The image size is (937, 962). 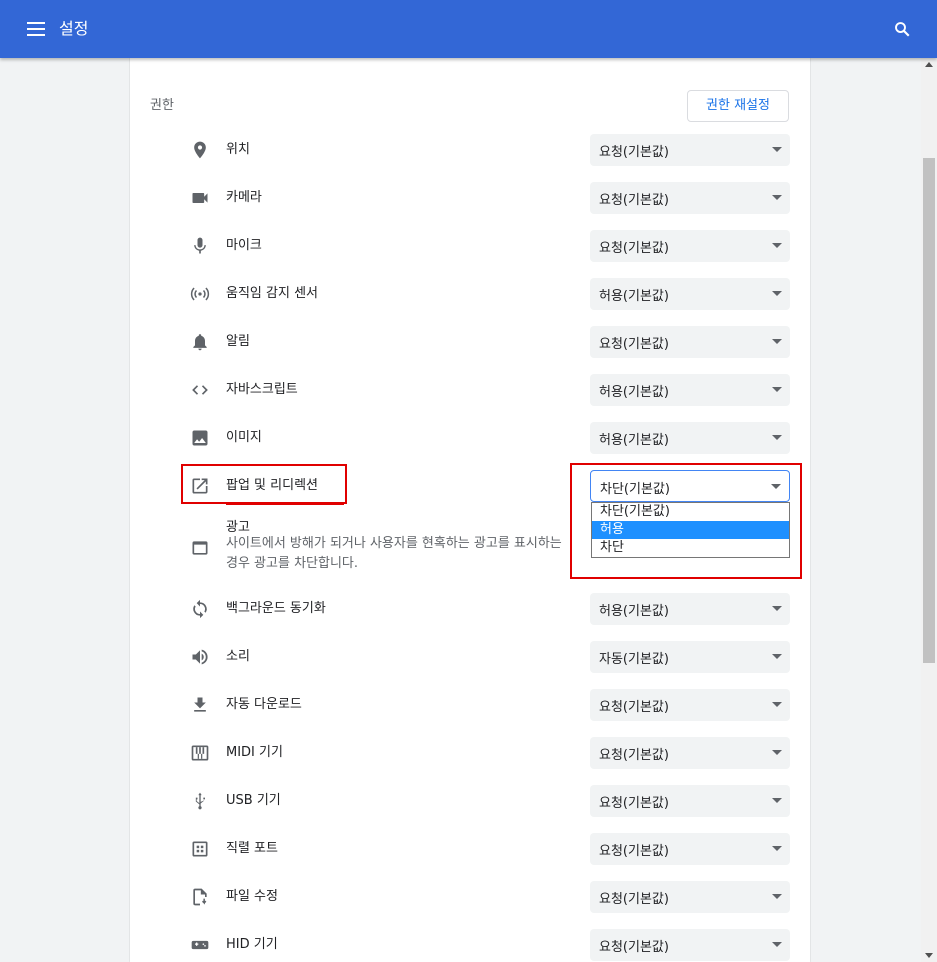 What do you see at coordinates (244, 437) in the screenshot?
I see `permission-label: 이미지` at bounding box center [244, 437].